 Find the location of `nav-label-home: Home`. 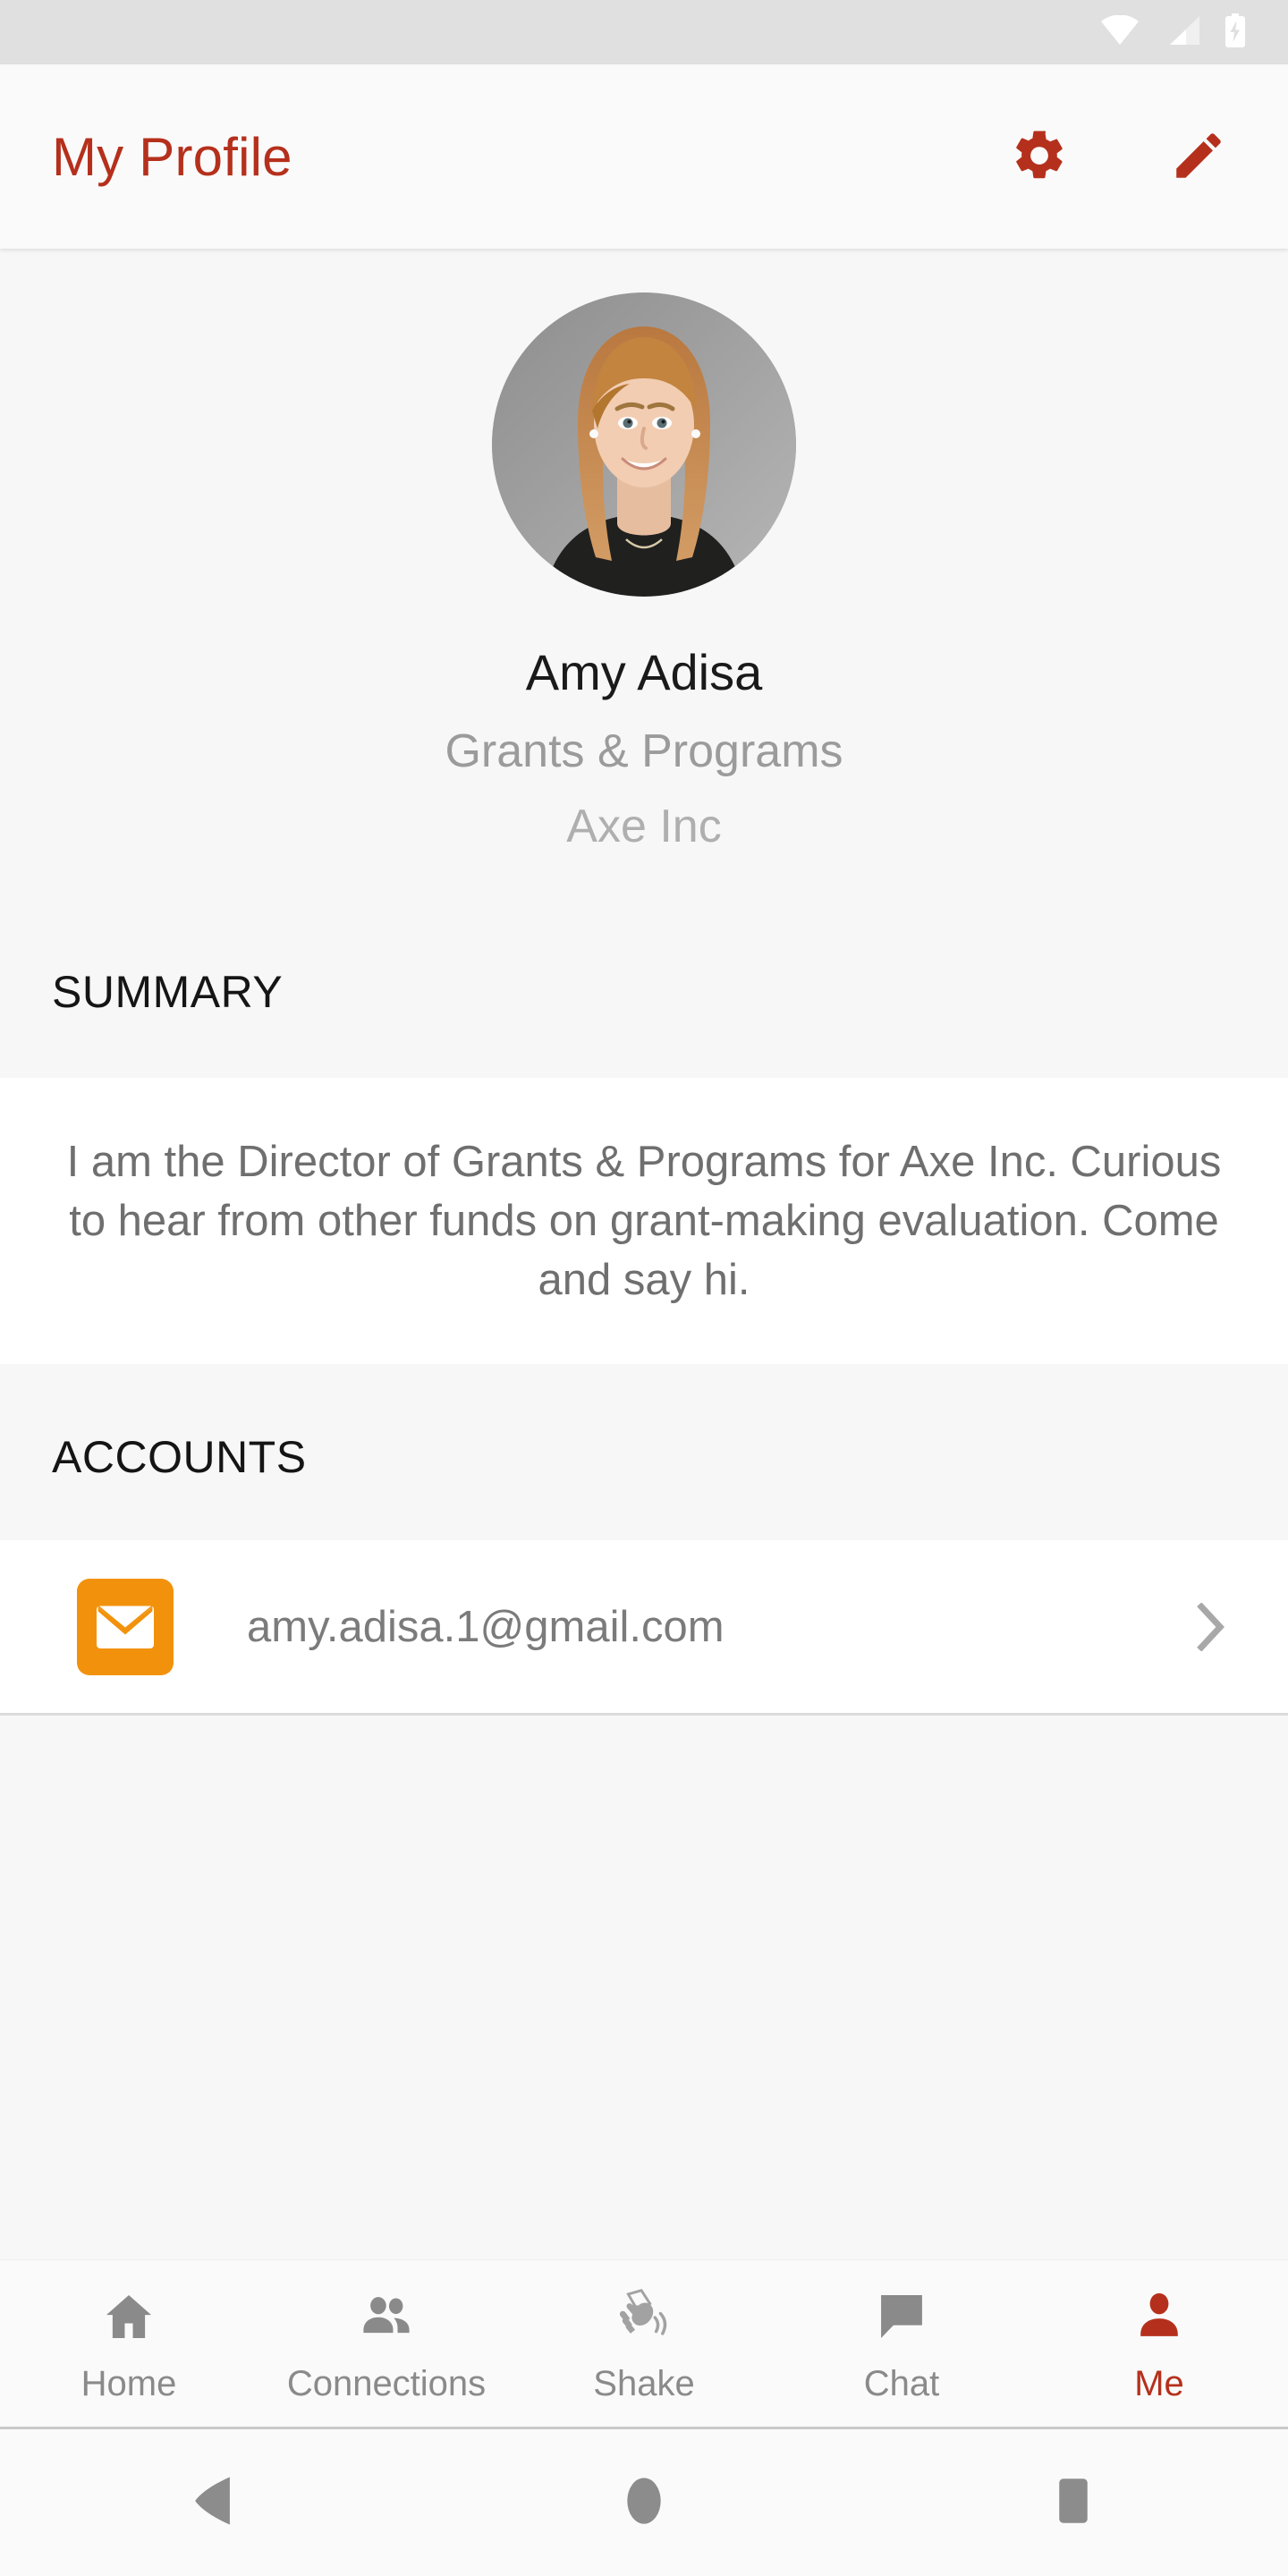

nav-label-home: Home is located at coordinates (128, 2383).